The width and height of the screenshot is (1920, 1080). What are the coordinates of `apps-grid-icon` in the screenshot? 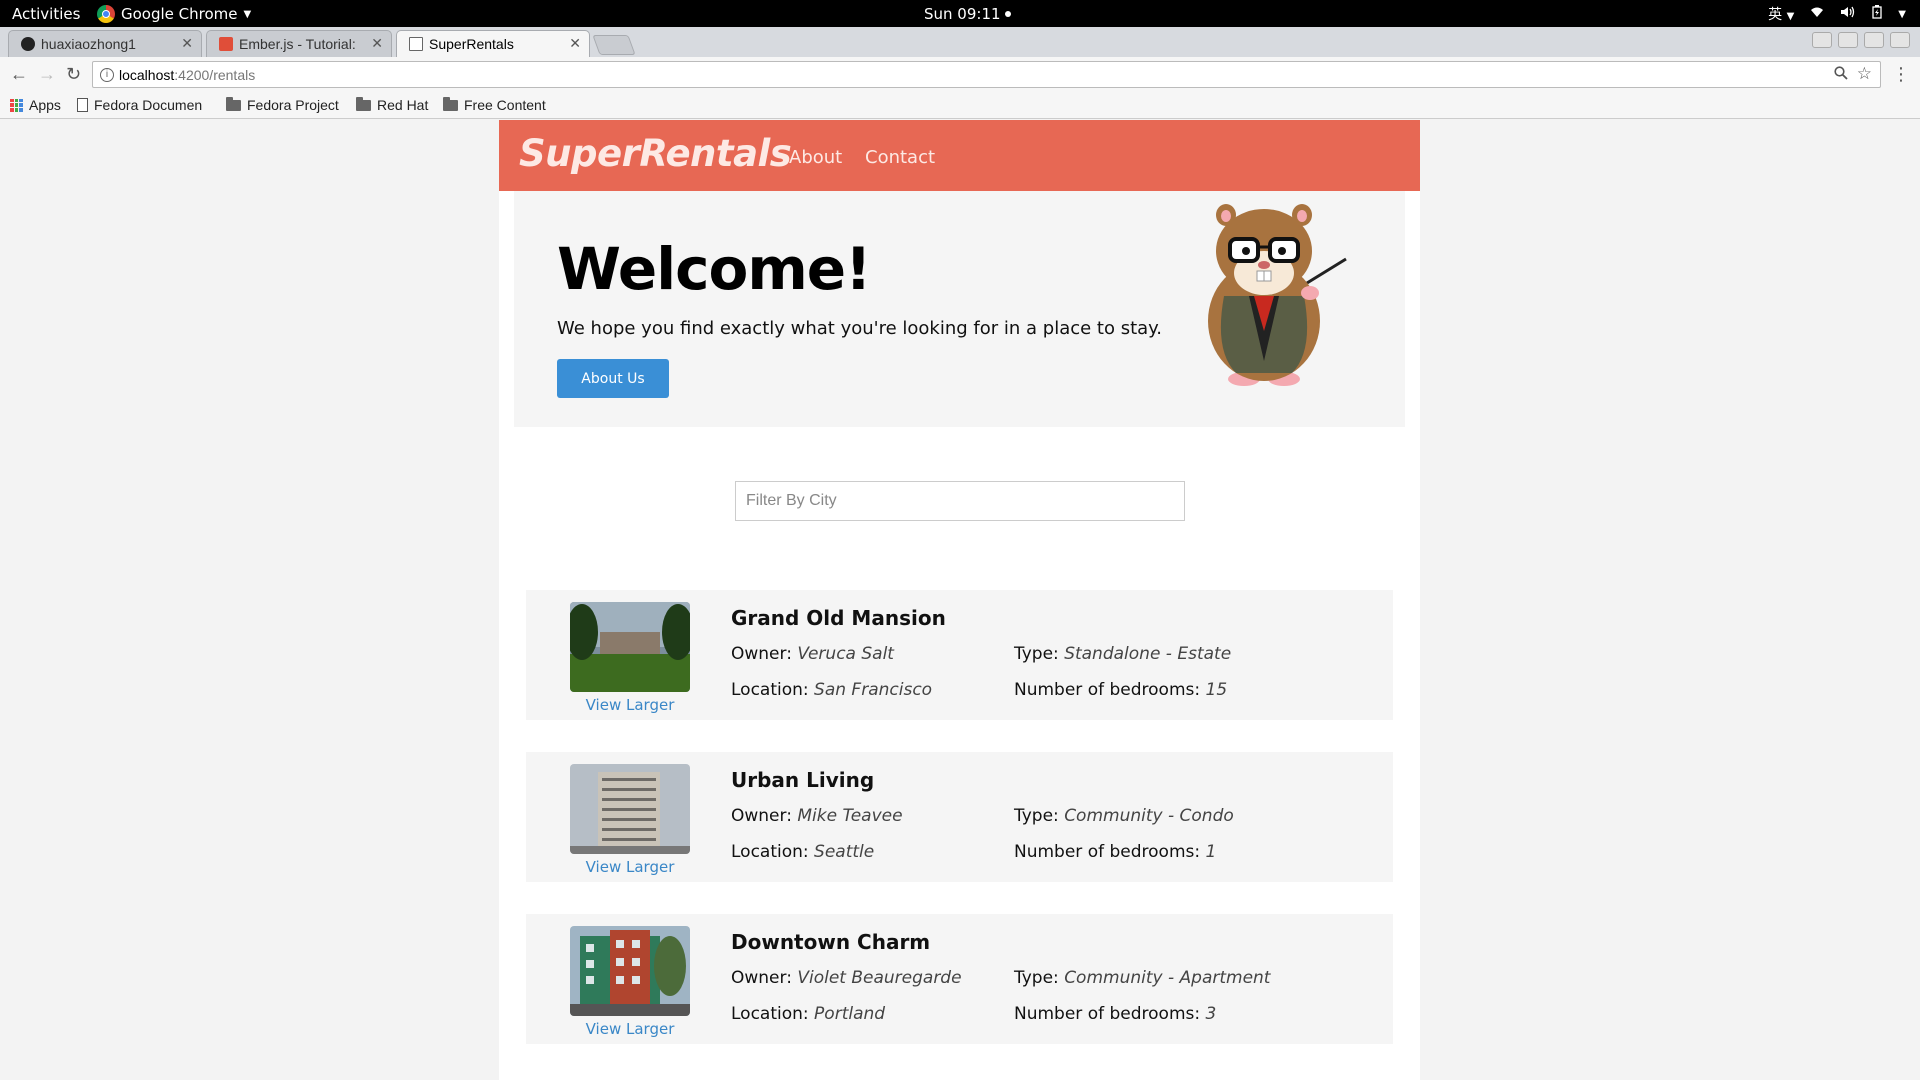 It's located at (16, 105).